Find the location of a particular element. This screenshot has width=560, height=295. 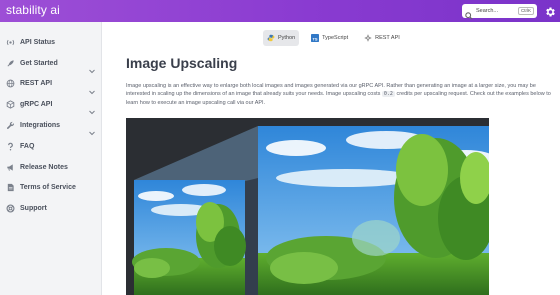

sidebar-item-faq: FAQ is located at coordinates (50, 146).